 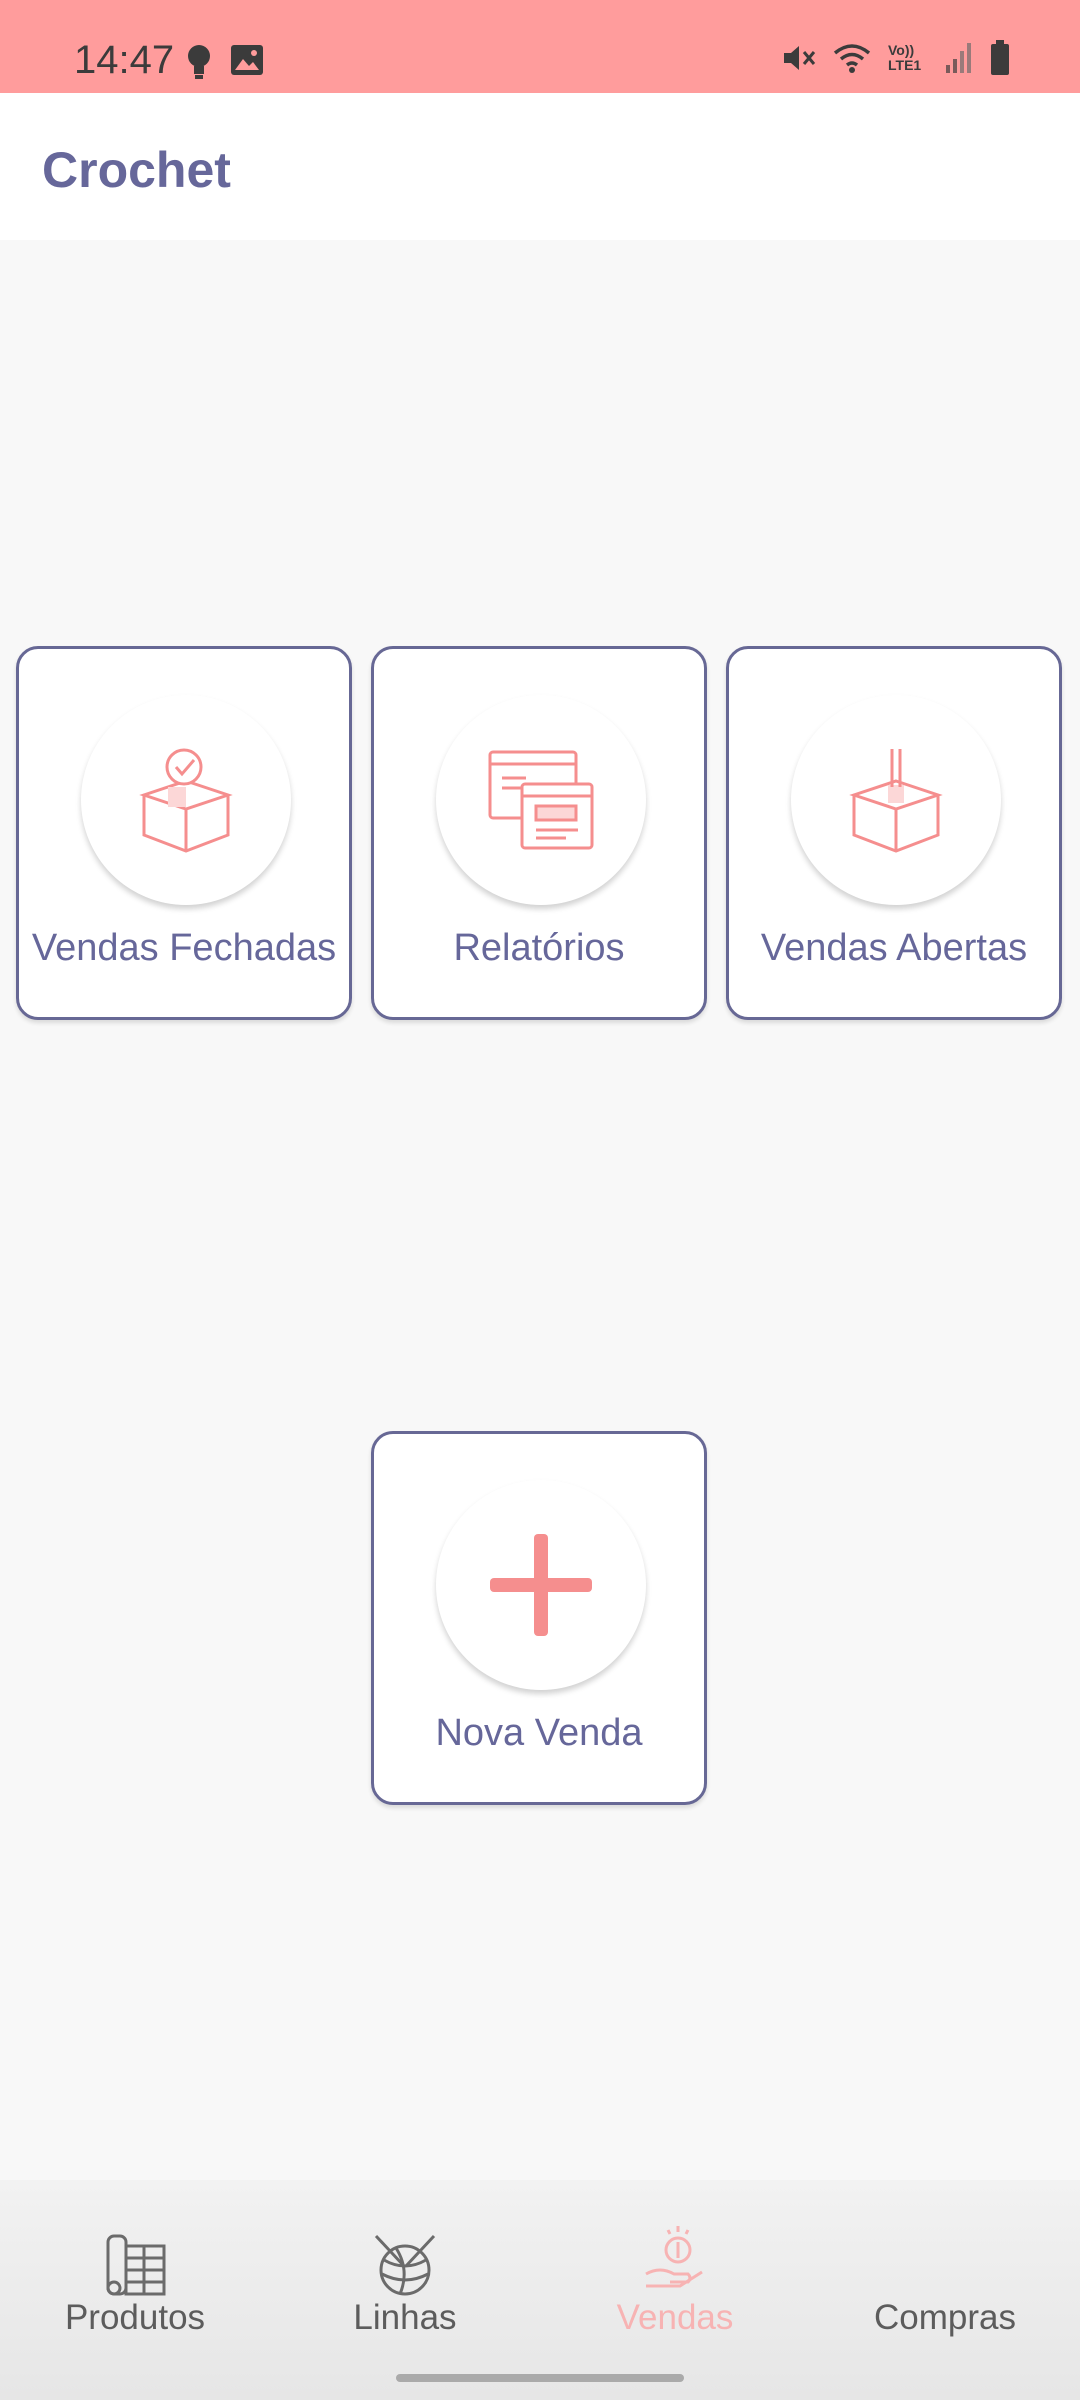 I want to click on battery-icon, so click(x=1000, y=57).